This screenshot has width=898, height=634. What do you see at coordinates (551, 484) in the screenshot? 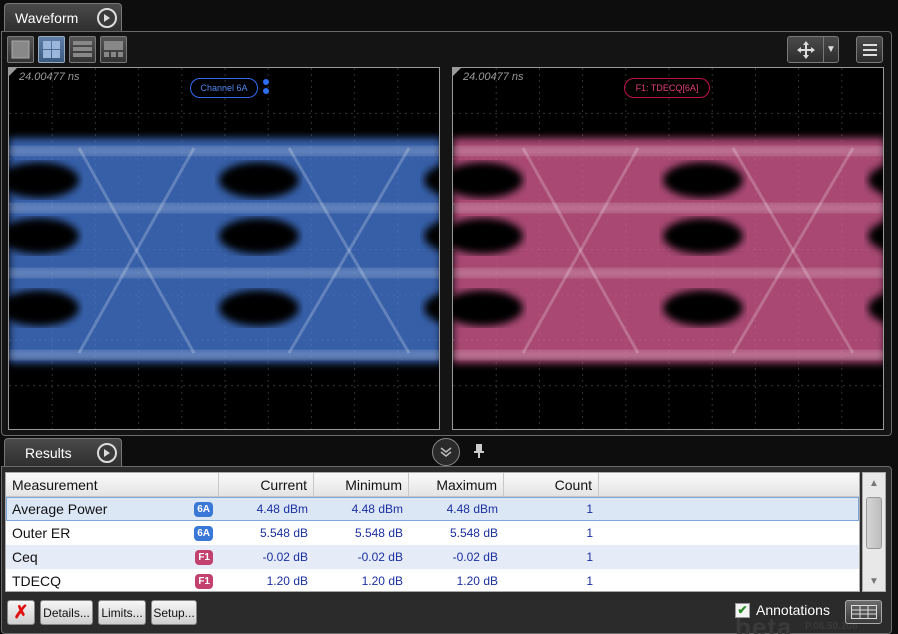
I see `column-header-count: Count` at bounding box center [551, 484].